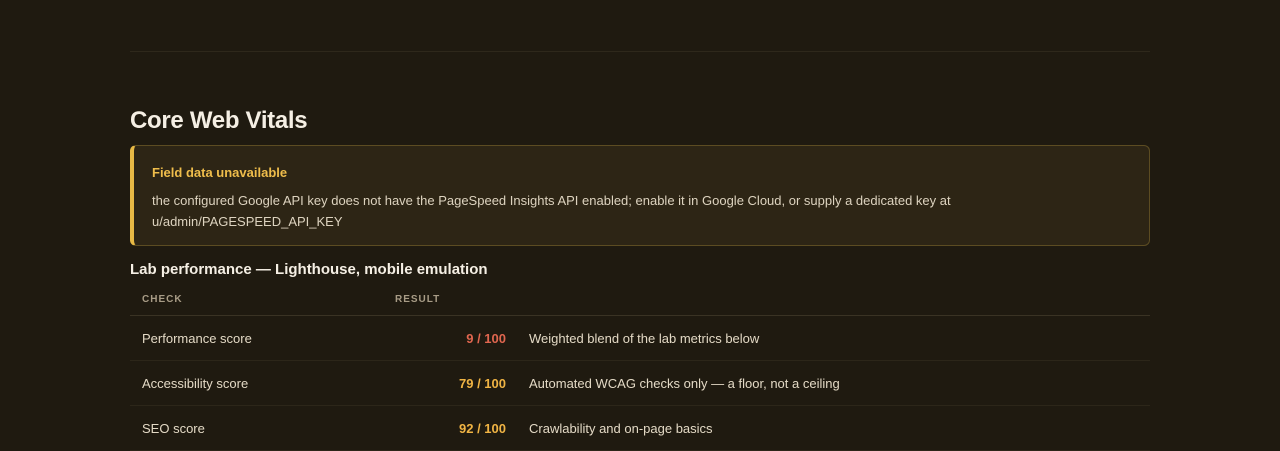  Describe the element at coordinates (640, 51) in the screenshot. I see `divider` at that location.